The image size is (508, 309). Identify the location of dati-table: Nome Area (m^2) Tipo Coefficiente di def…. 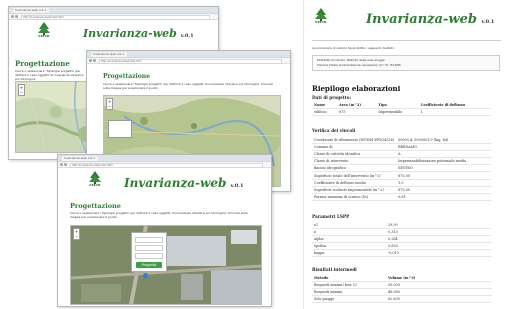
(402, 109).